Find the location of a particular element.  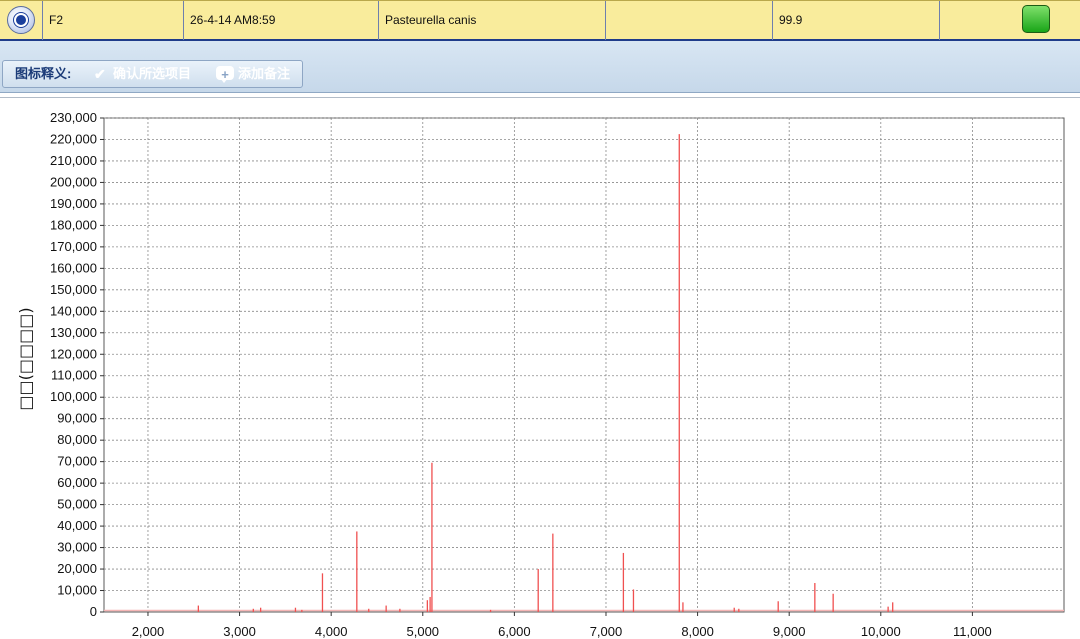

y-tick-label: 140,000 is located at coordinates (73, 310).